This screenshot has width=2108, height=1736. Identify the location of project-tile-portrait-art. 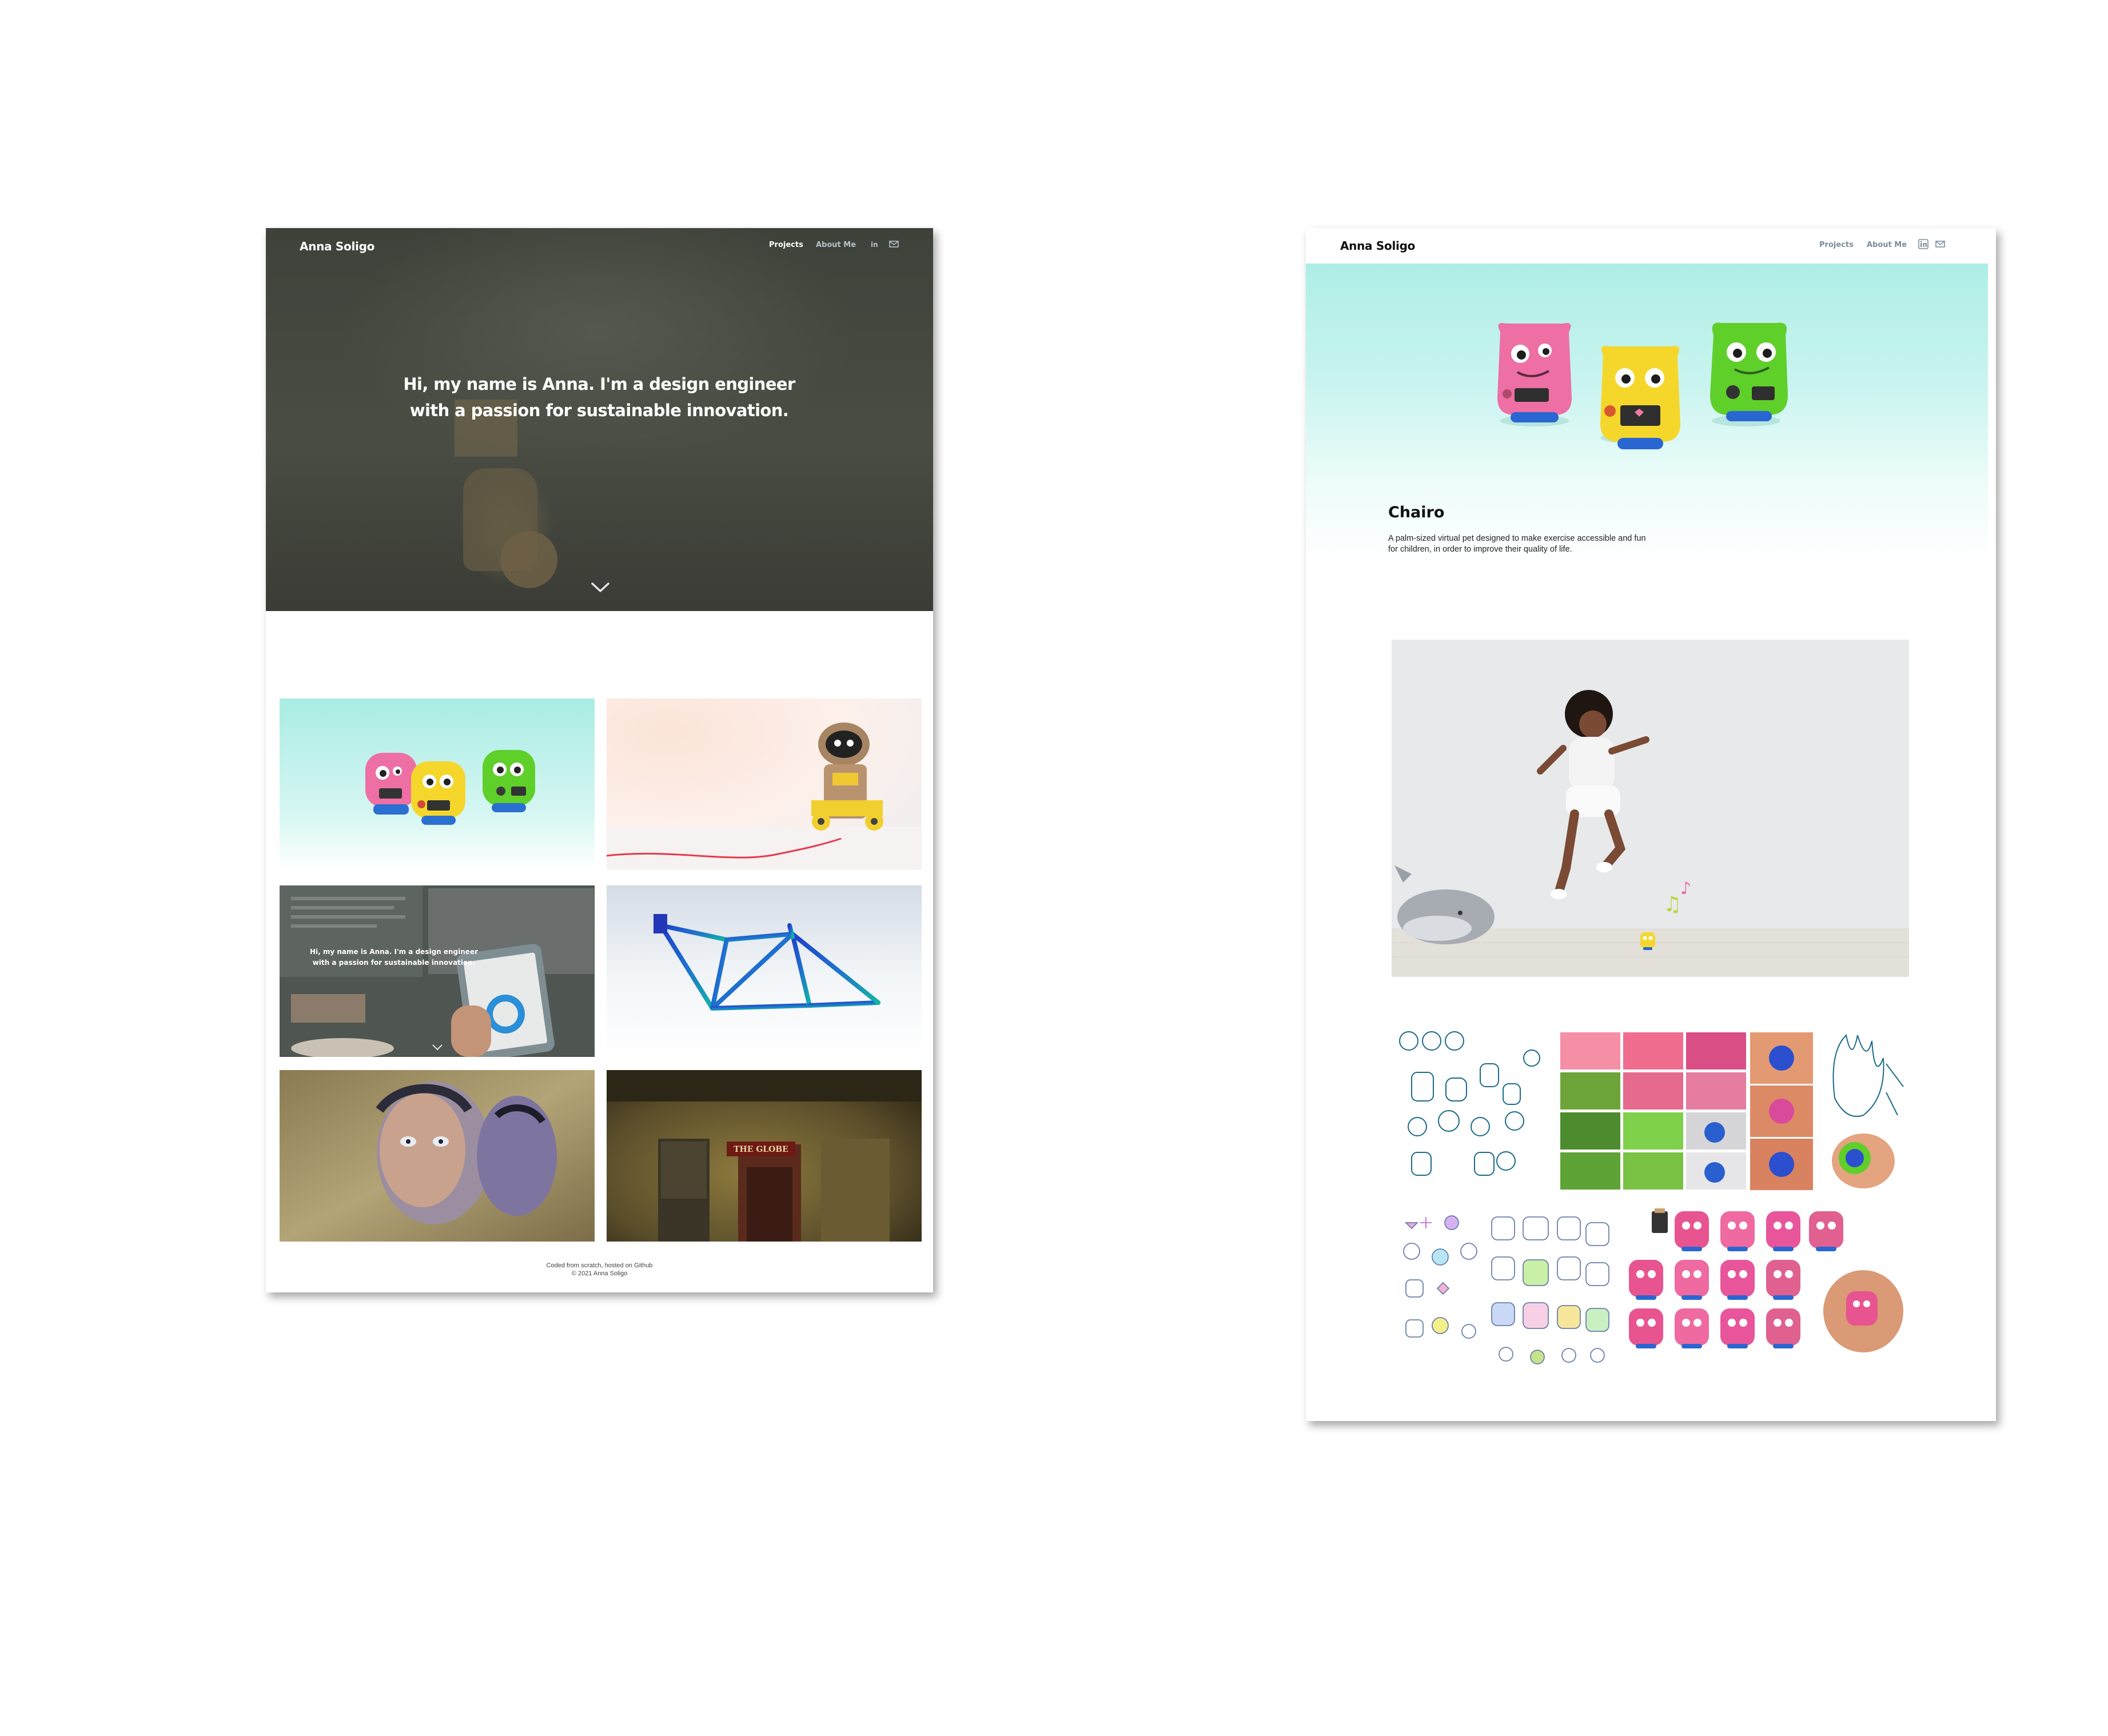
(438, 1156).